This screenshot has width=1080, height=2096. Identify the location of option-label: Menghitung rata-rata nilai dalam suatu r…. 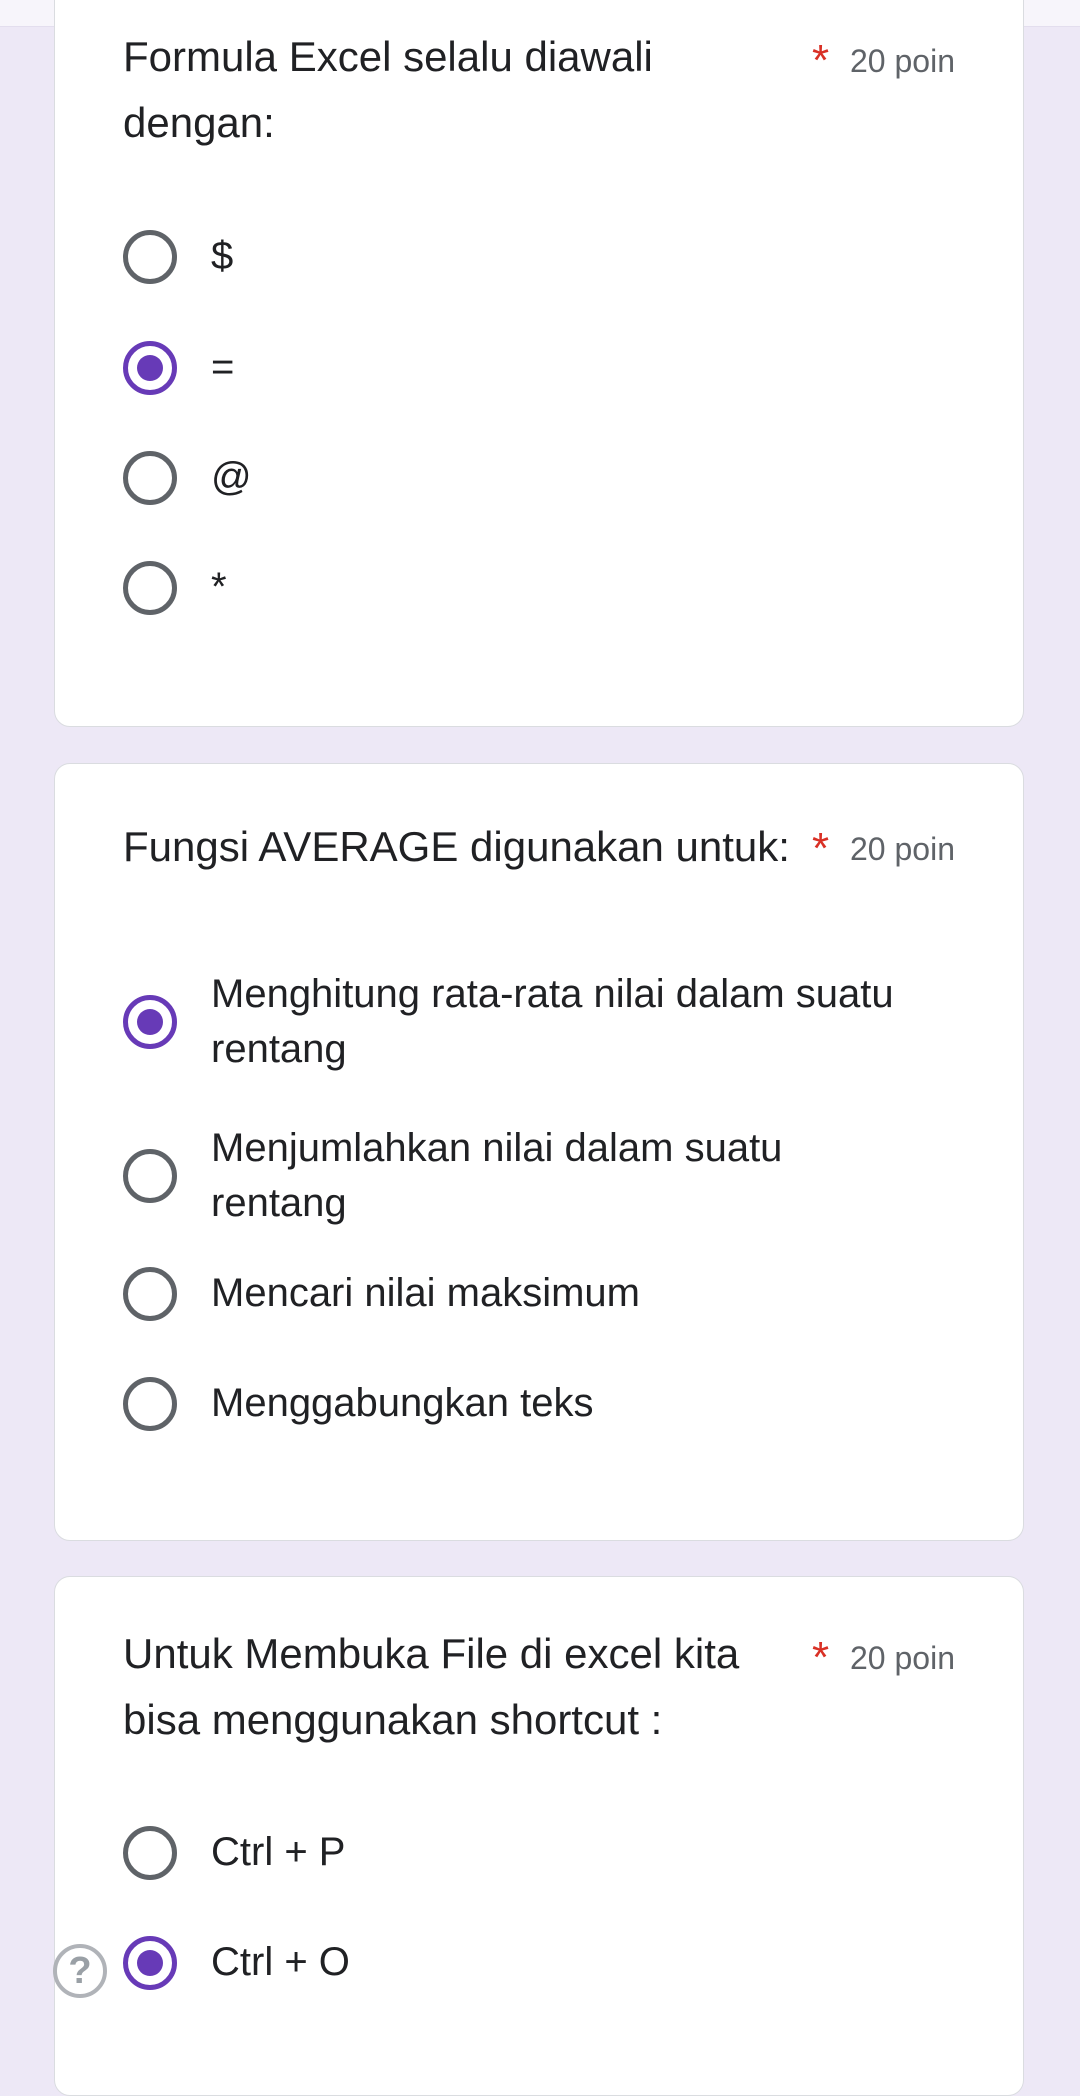
(552, 1021).